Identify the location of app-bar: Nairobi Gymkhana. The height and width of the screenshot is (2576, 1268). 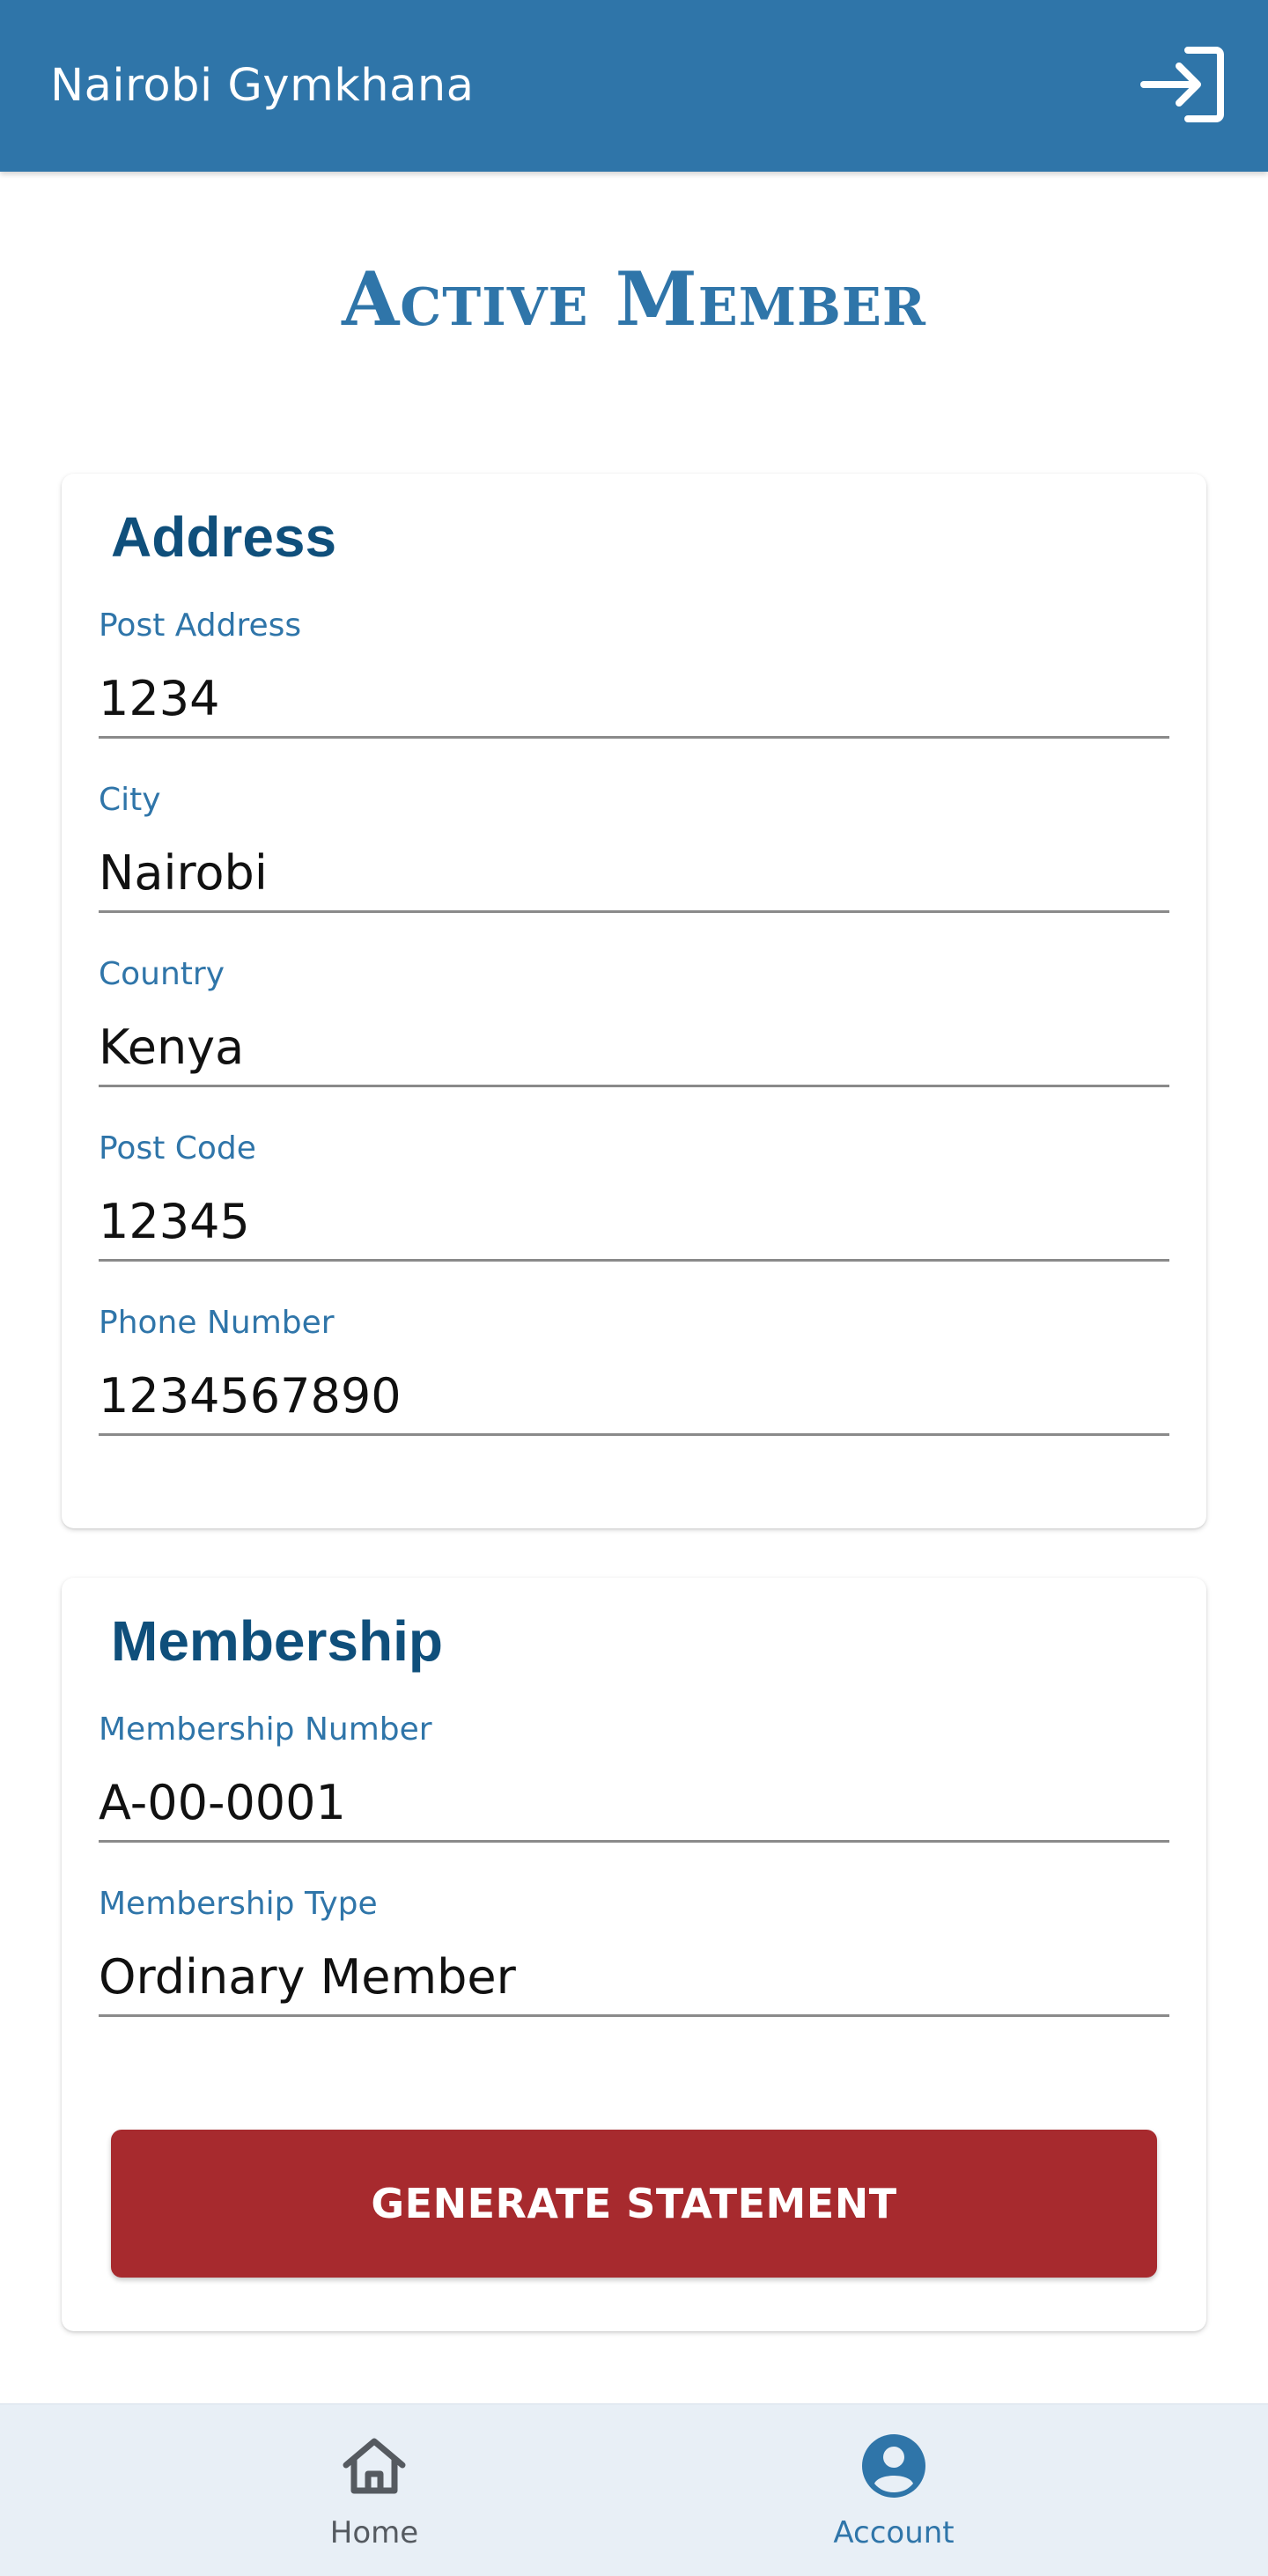
(634, 86).